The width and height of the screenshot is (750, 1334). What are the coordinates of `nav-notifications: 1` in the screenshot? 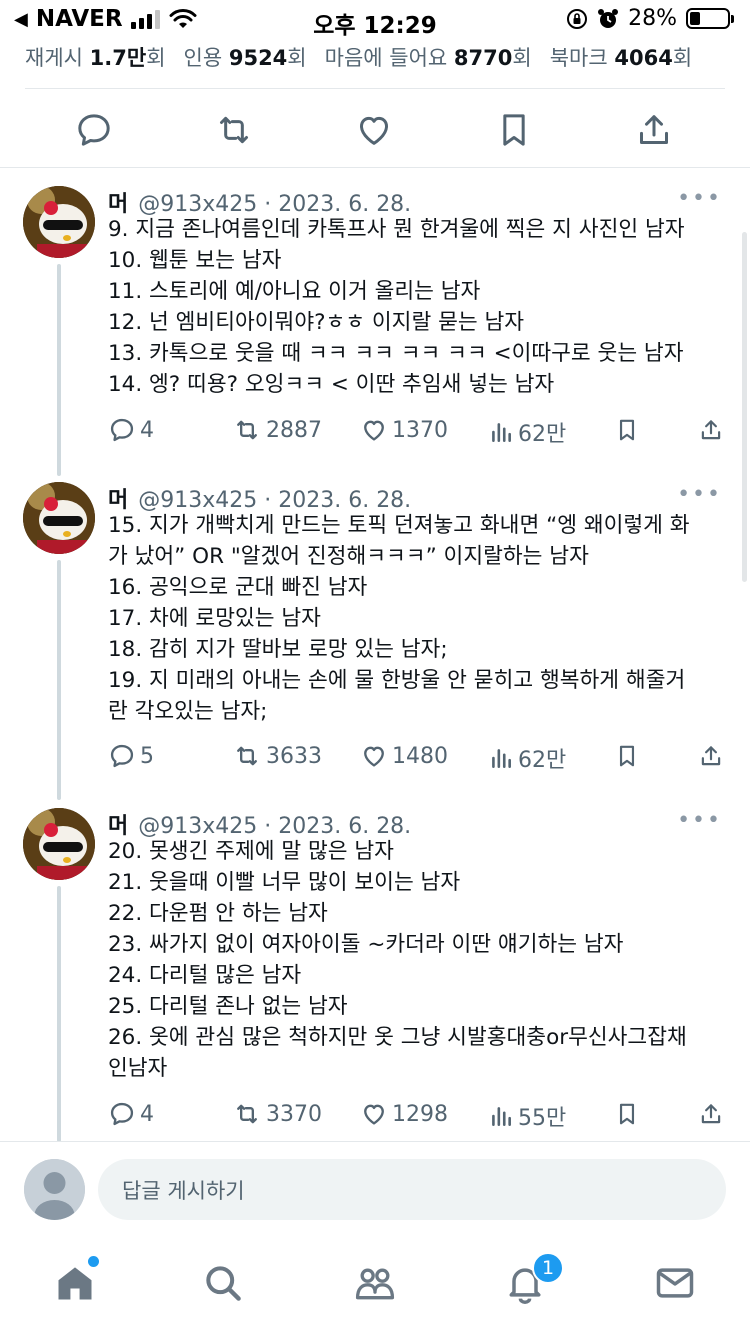 It's located at (532, 1280).